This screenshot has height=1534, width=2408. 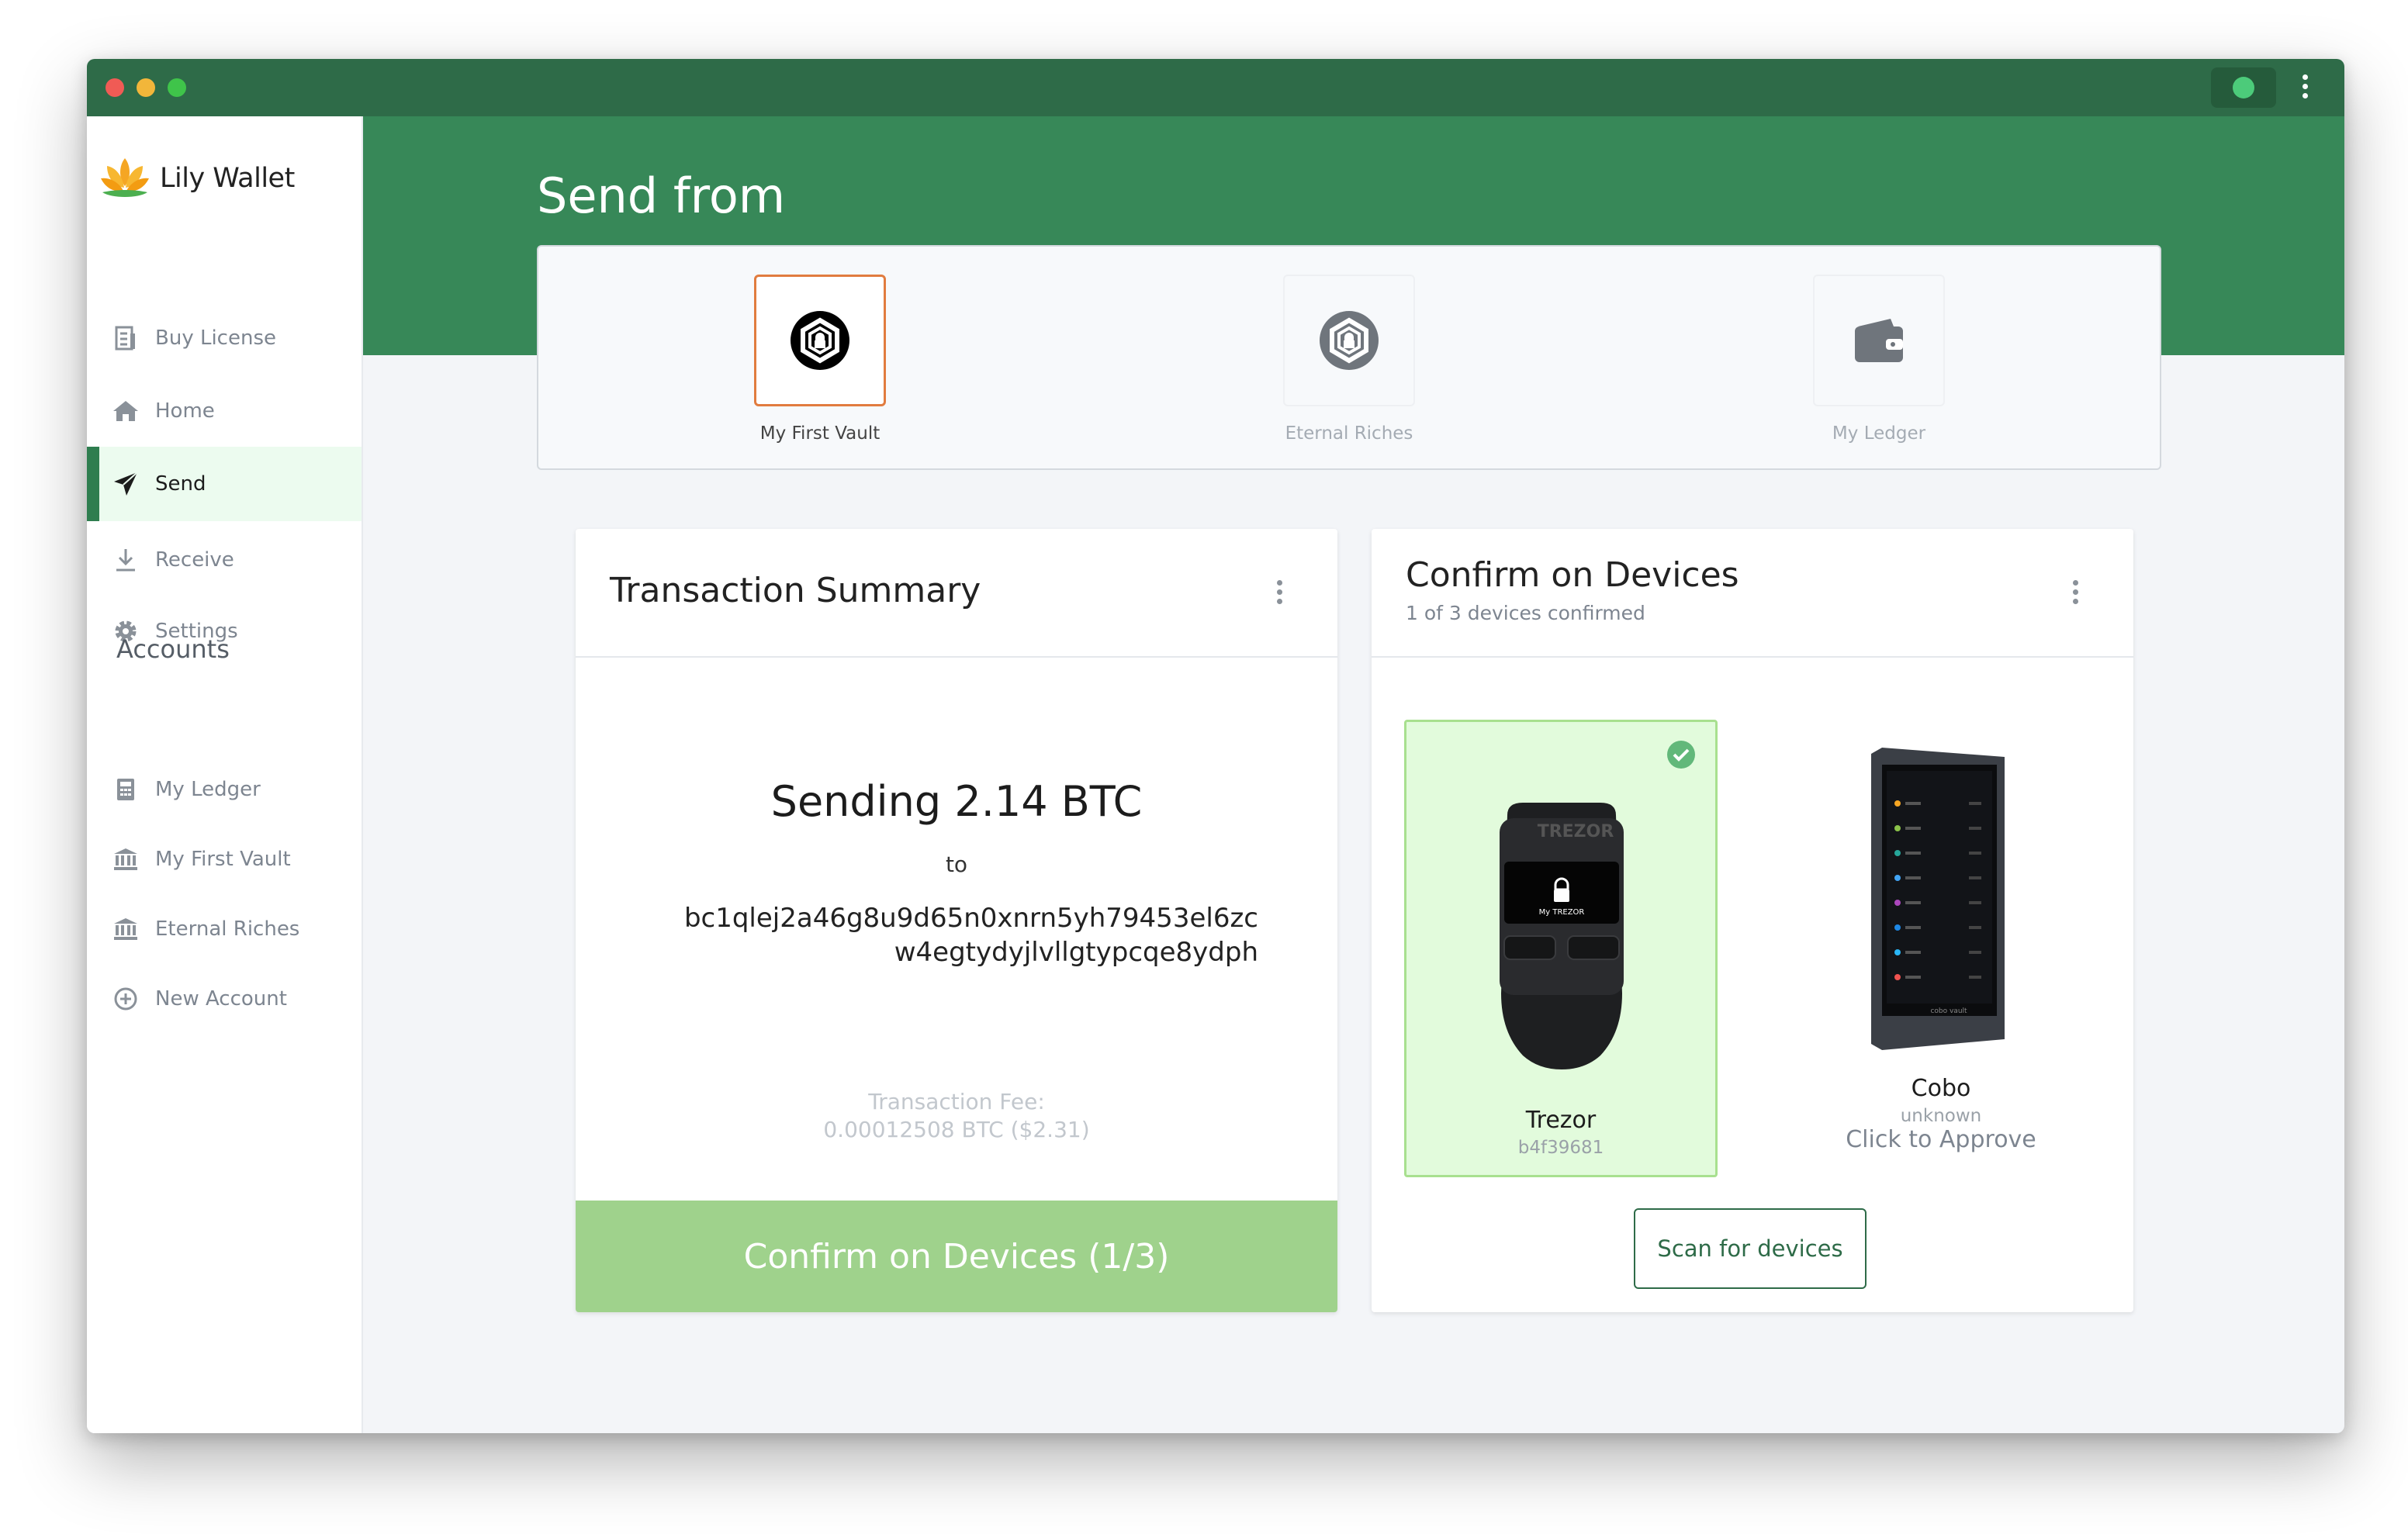 I want to click on device-brand-label: cobo vault, so click(x=1948, y=1011).